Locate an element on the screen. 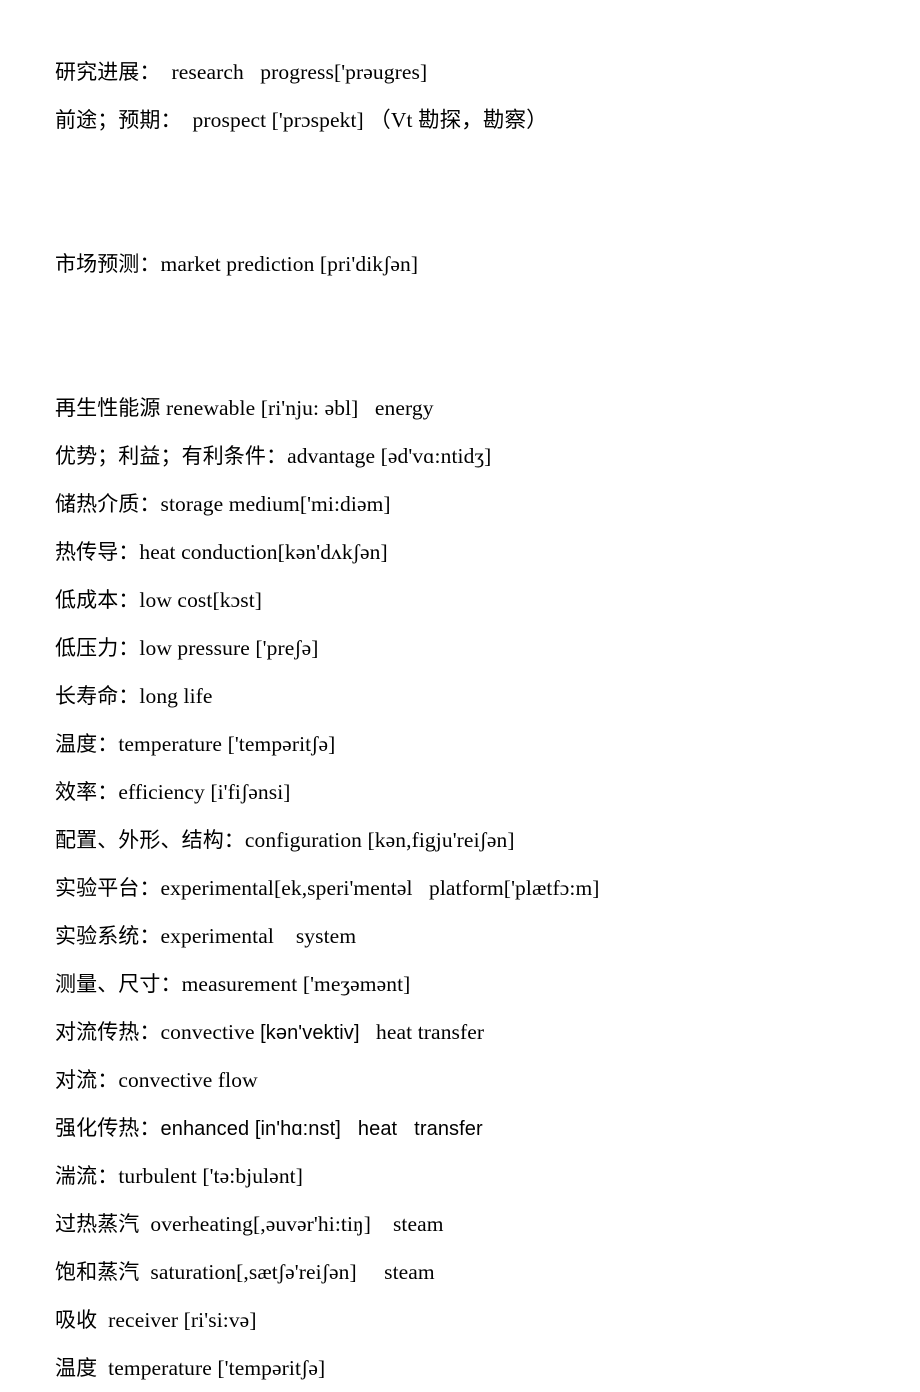 The height and width of the screenshot is (1392, 920). english-term: measurement is located at coordinates (242, 984).